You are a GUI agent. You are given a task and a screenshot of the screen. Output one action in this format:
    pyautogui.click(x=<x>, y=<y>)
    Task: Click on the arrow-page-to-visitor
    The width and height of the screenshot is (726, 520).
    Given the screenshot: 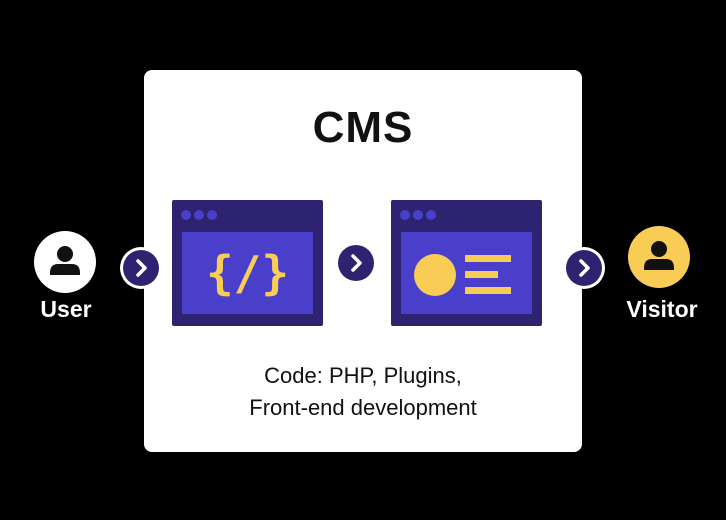 What is the action you would take?
    pyautogui.click(x=584, y=268)
    